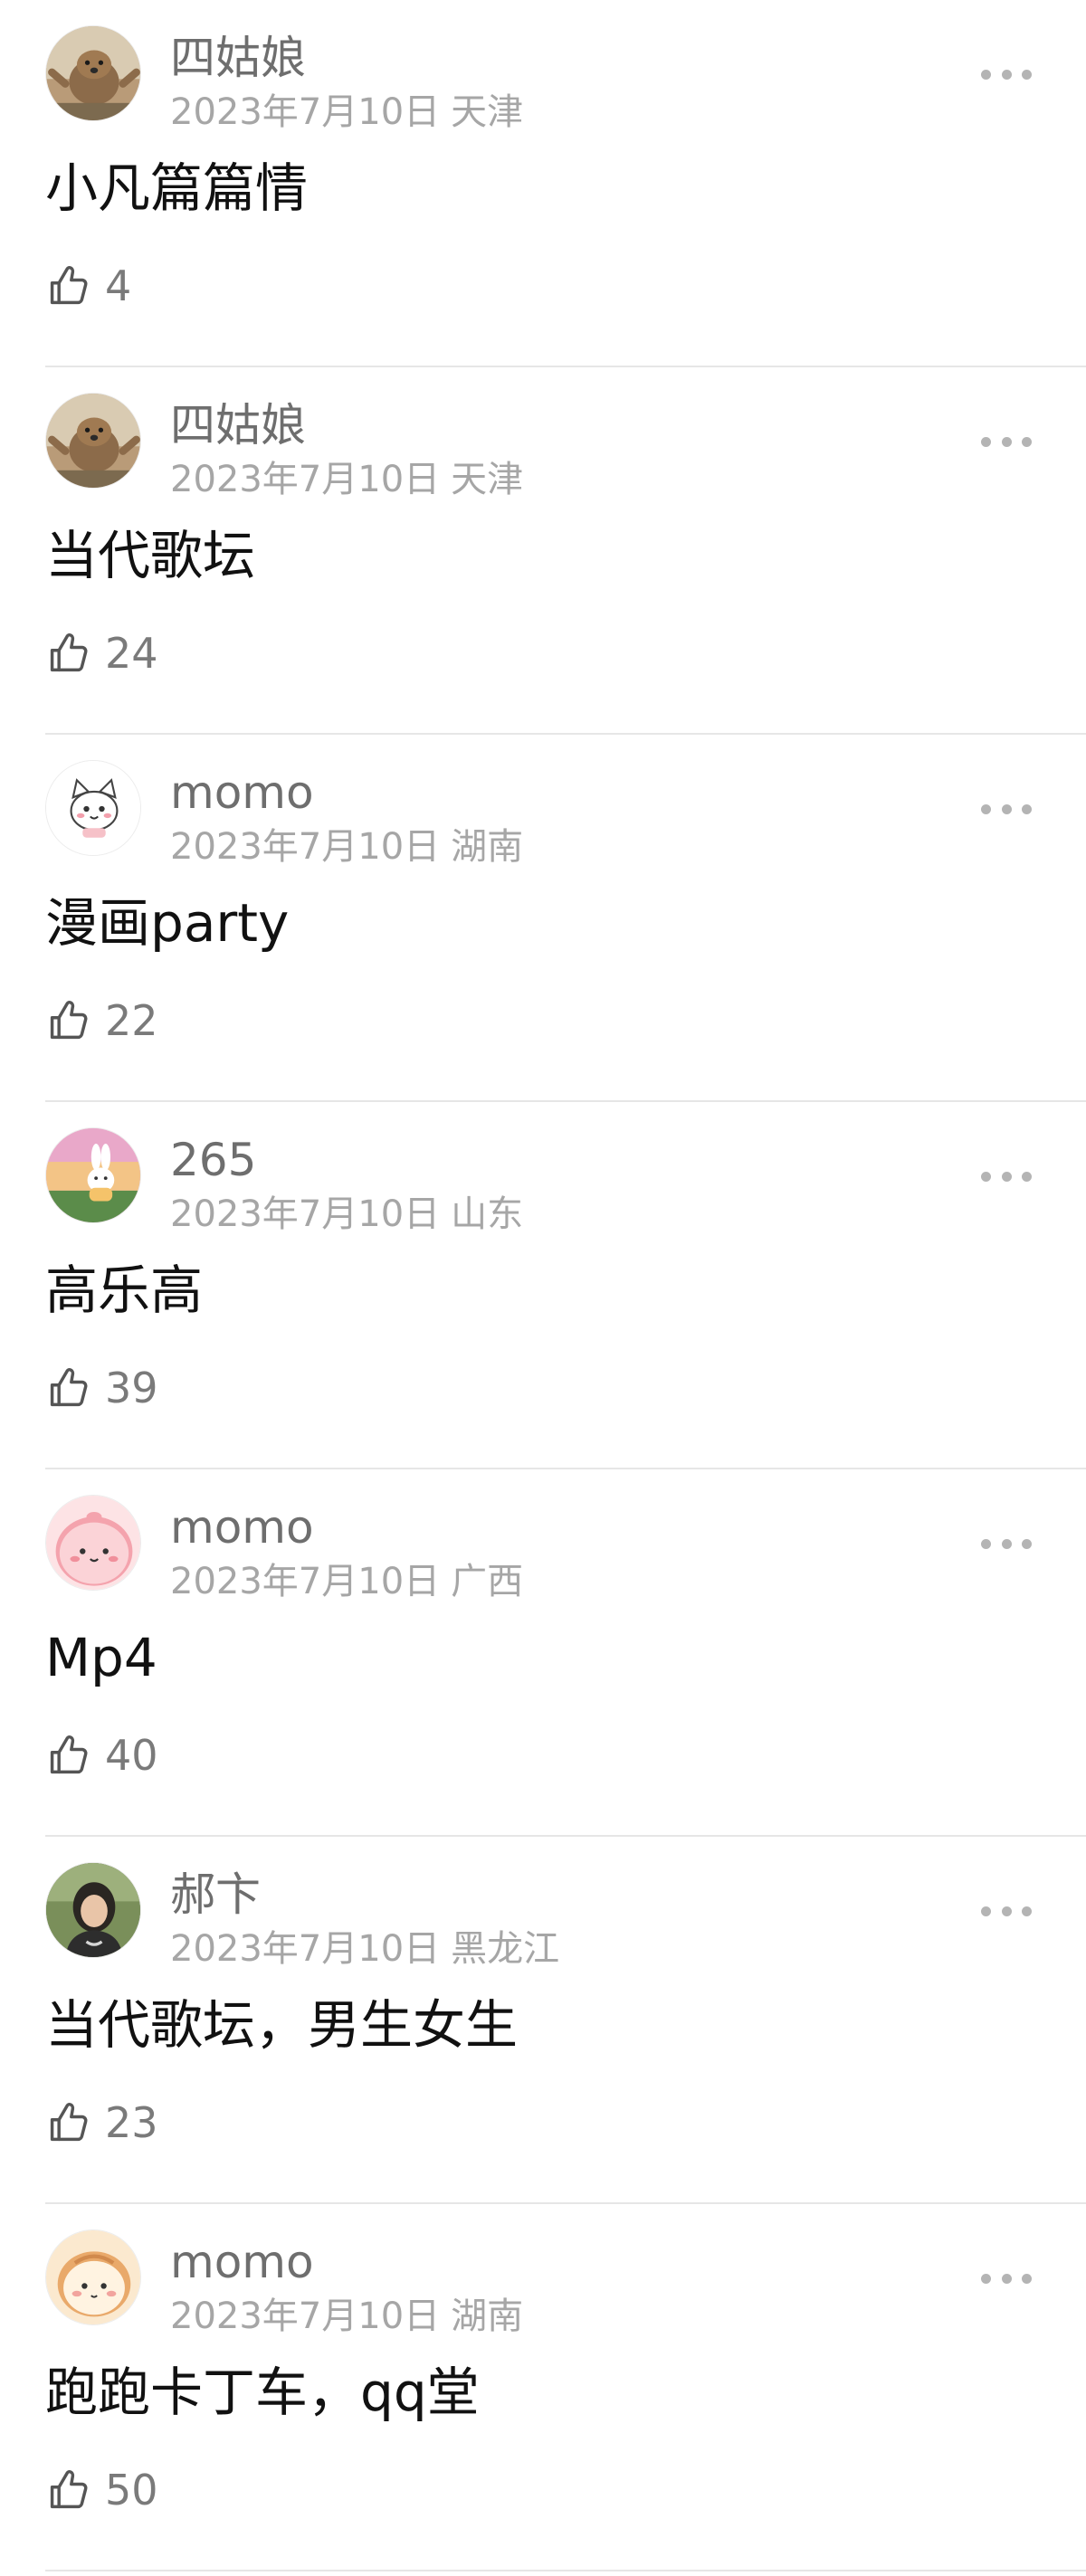 The image size is (1086, 2576). I want to click on comment-text: 当代歌坛，男生女生, so click(282, 2025).